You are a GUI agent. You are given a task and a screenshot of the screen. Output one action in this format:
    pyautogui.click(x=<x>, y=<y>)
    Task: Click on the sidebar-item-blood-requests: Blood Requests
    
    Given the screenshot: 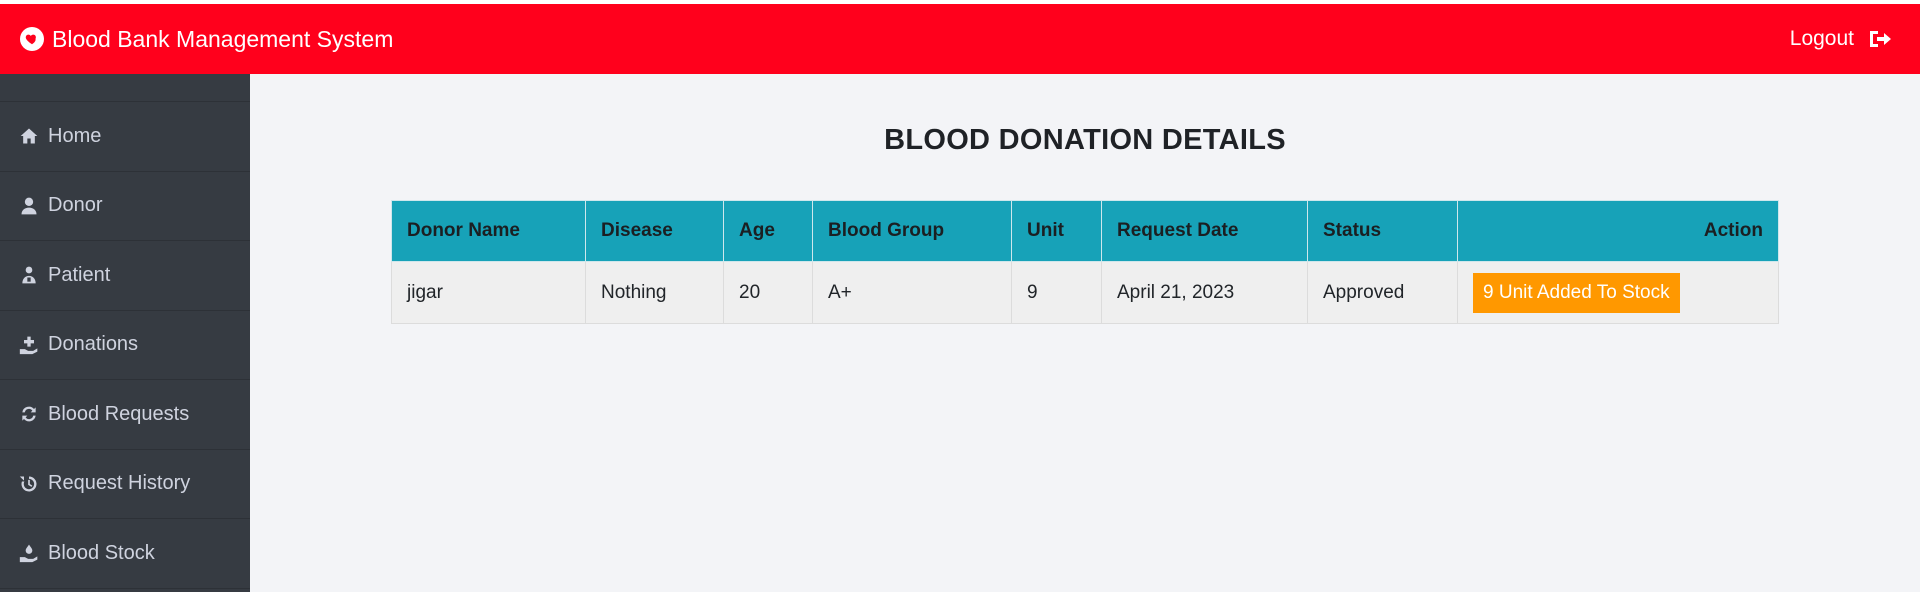 What is the action you would take?
    pyautogui.click(x=125, y=415)
    